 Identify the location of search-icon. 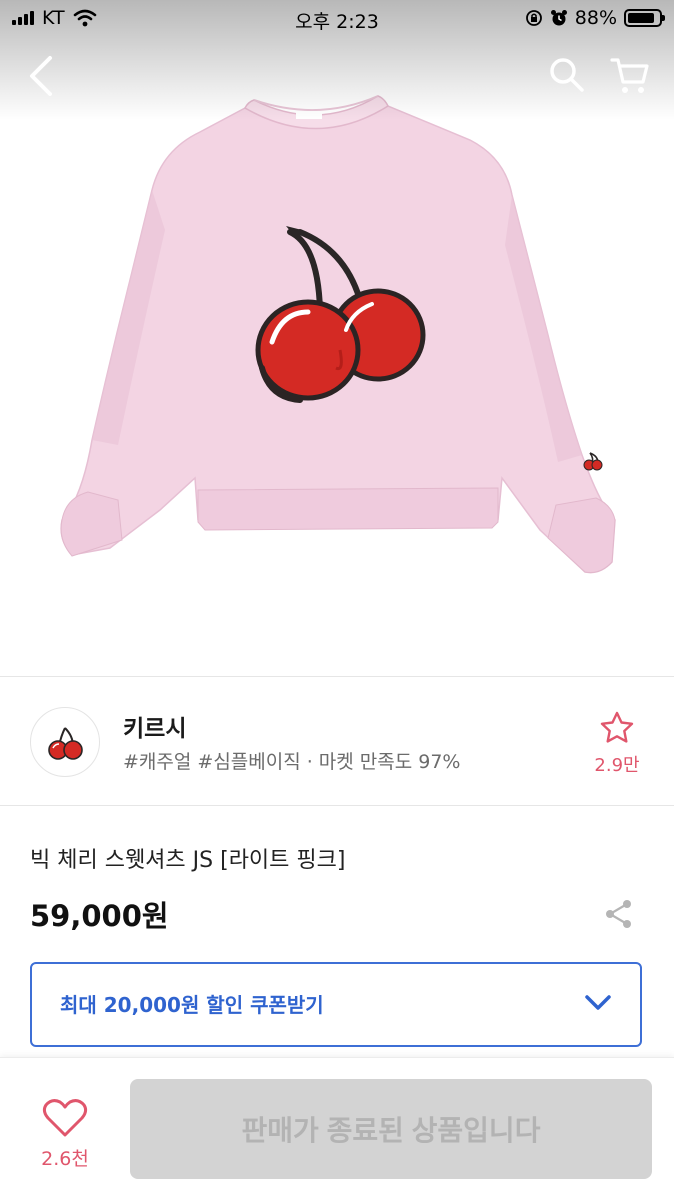
(567, 75).